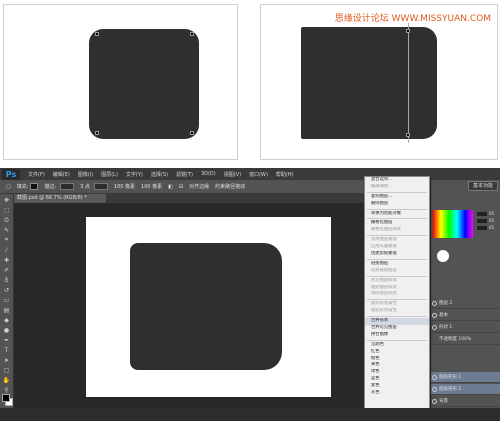 The height and width of the screenshot is (421, 500). Describe the element at coordinates (397, 264) in the screenshot. I see `context-menu-item: 链接图层` at that location.